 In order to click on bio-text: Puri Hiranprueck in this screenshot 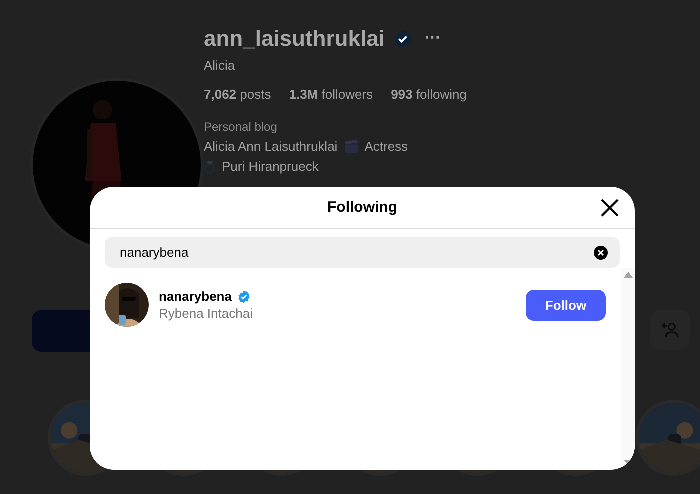, I will do `click(270, 166)`.